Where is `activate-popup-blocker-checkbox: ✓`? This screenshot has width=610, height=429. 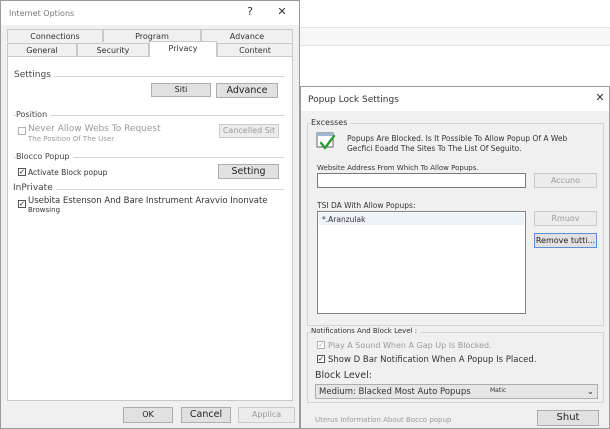 activate-popup-blocker-checkbox: ✓ is located at coordinates (22, 172).